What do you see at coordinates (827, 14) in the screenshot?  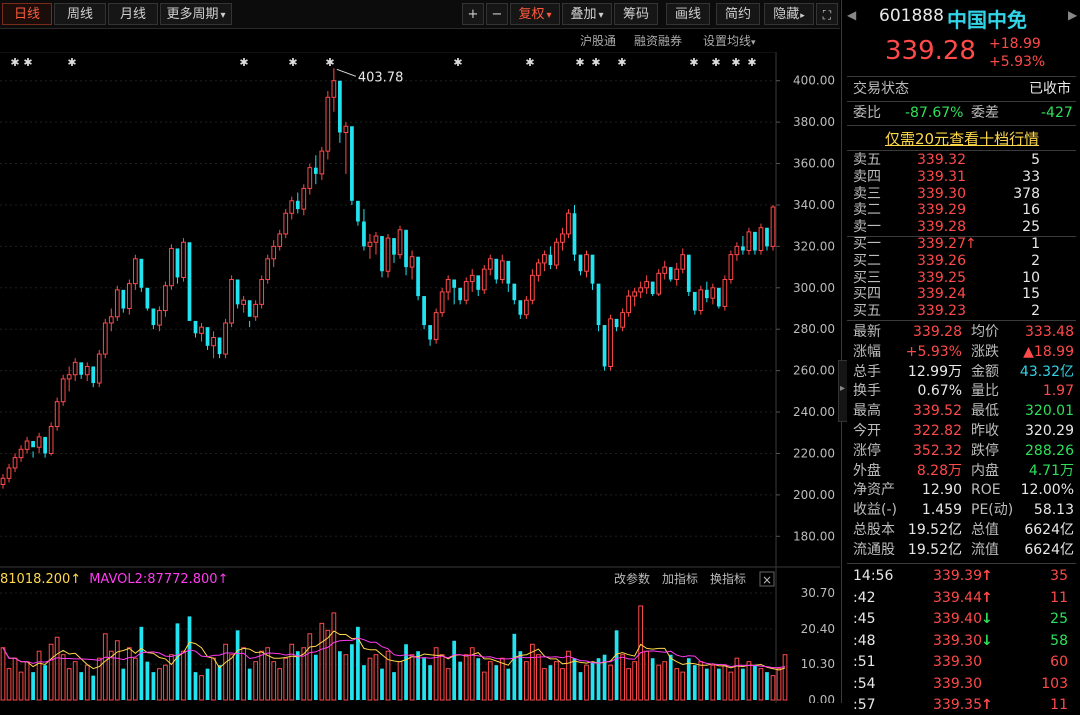 I see `fullscreen-icon: ⛶` at bounding box center [827, 14].